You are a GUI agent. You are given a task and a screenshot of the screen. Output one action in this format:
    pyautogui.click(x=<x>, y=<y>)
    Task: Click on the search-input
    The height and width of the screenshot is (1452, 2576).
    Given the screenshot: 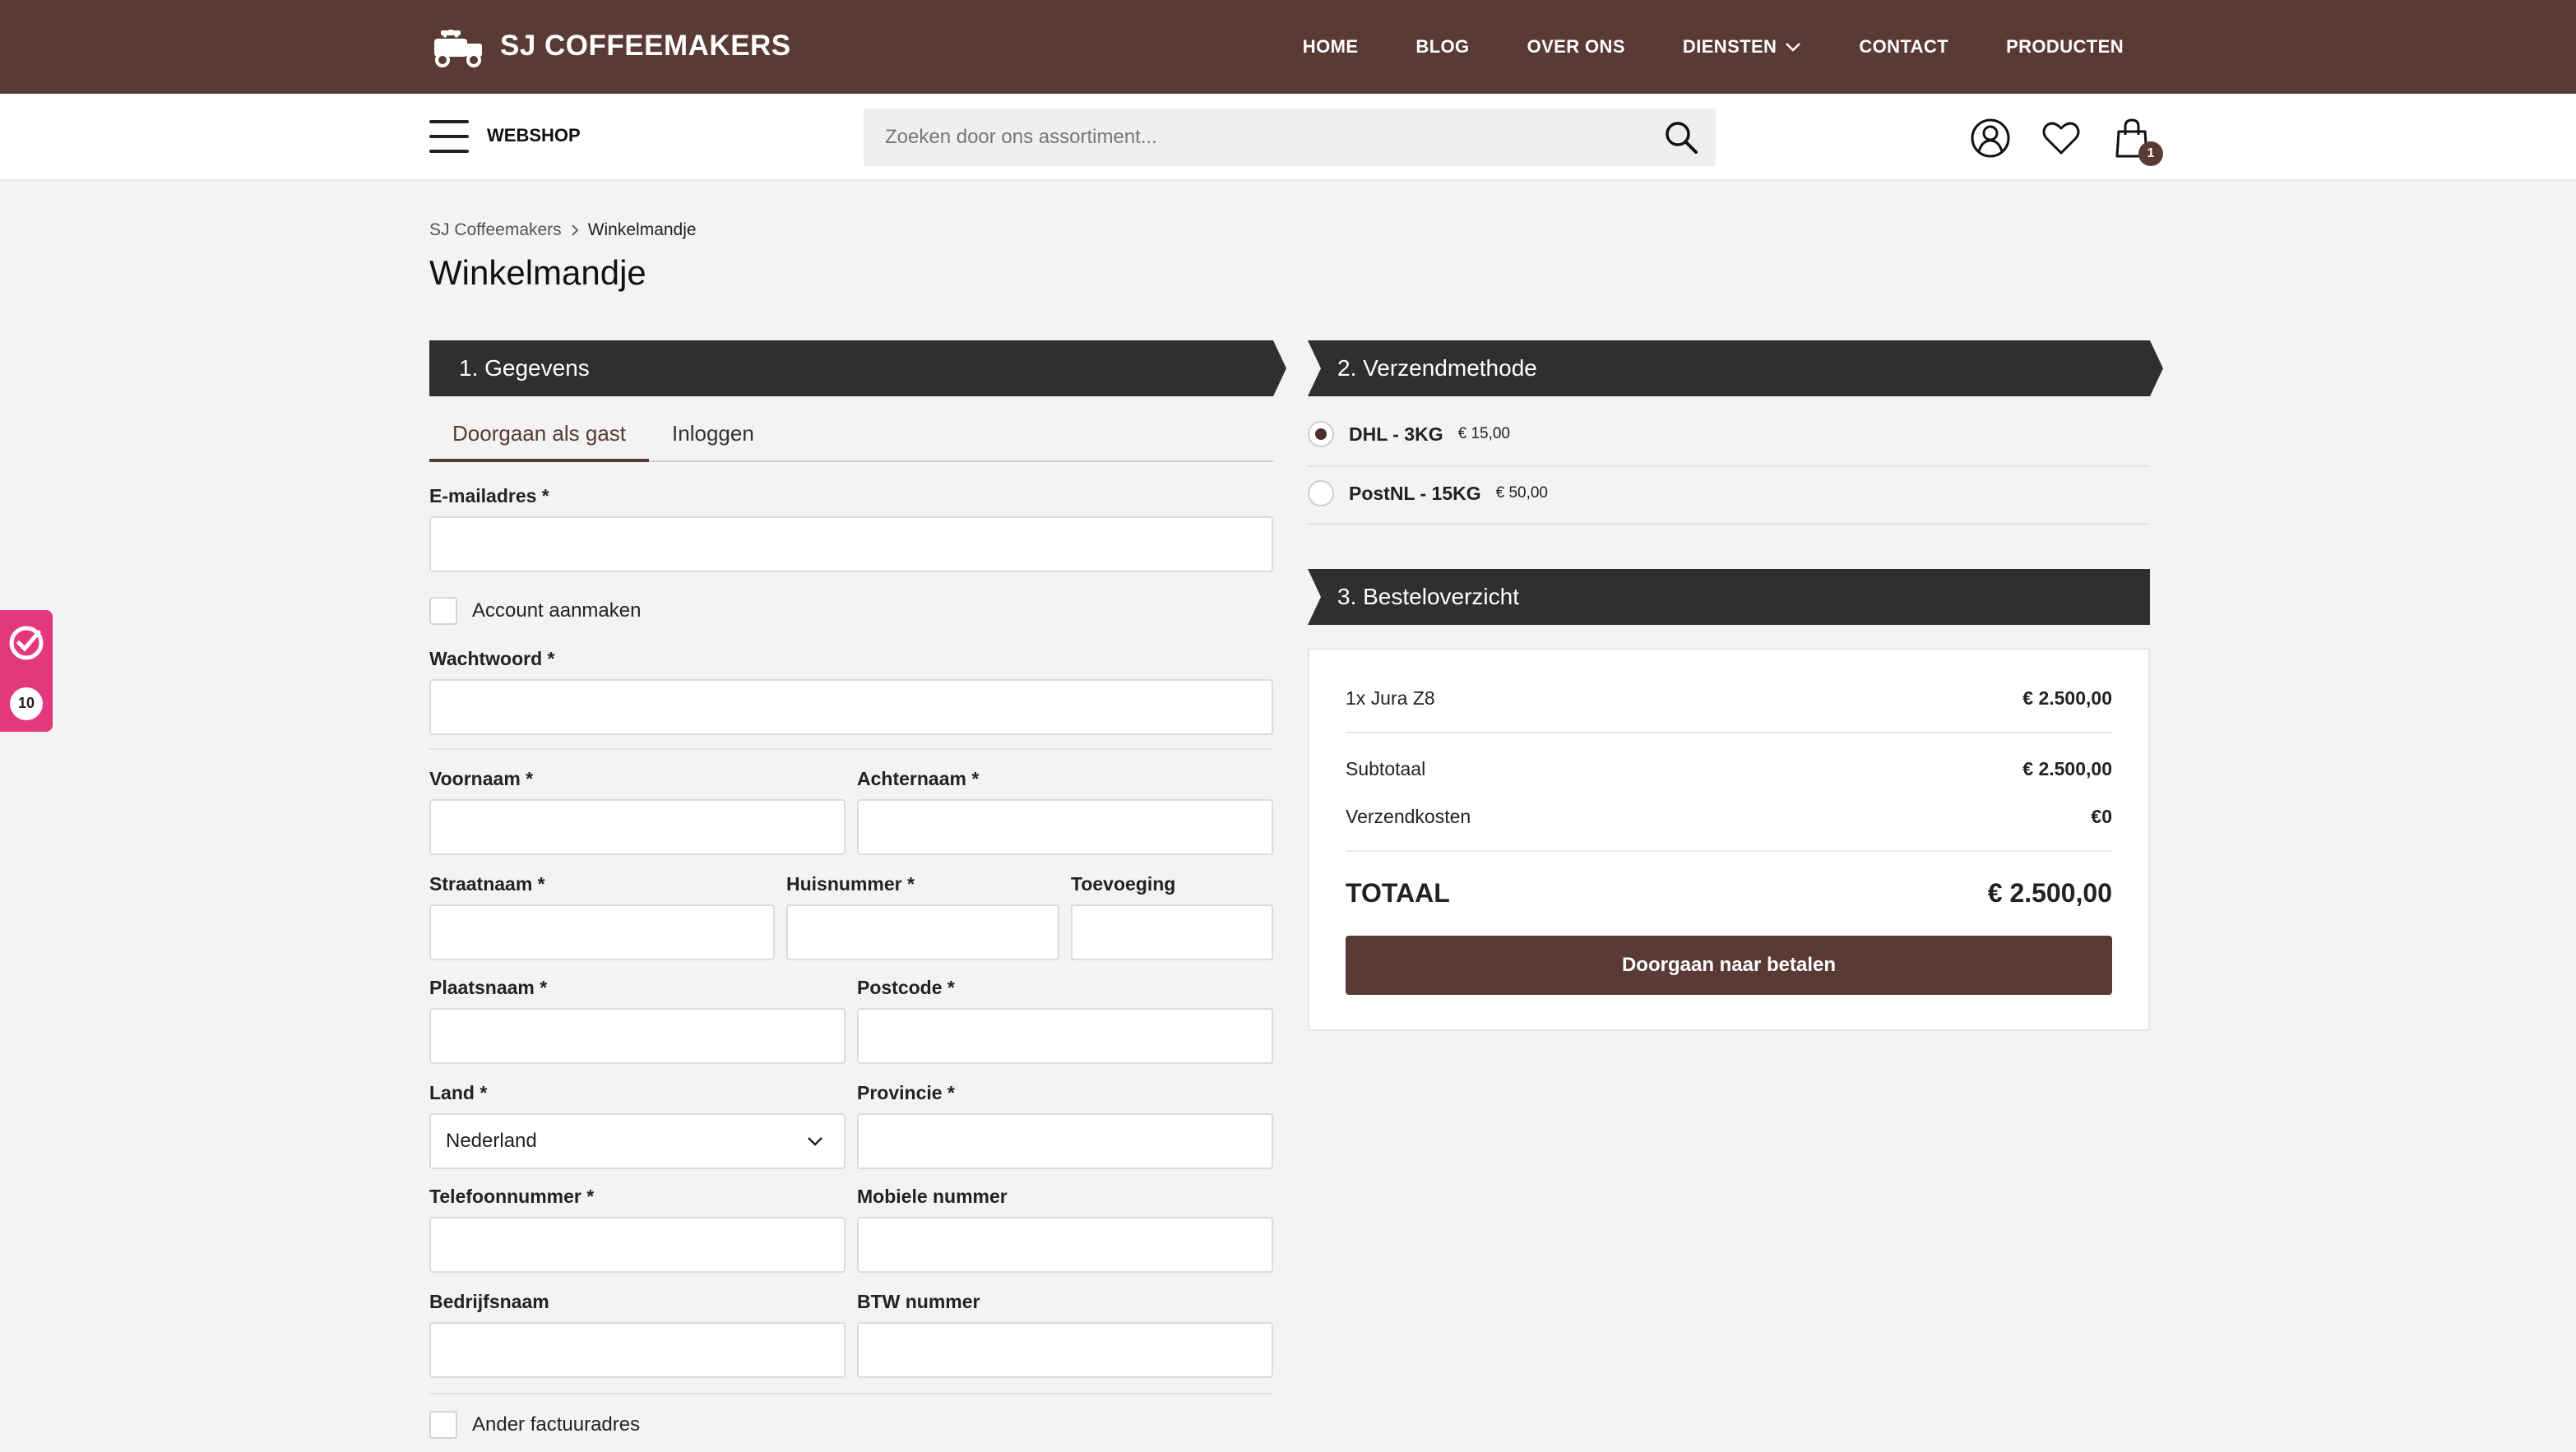 What is the action you would take?
    pyautogui.click(x=1290, y=137)
    